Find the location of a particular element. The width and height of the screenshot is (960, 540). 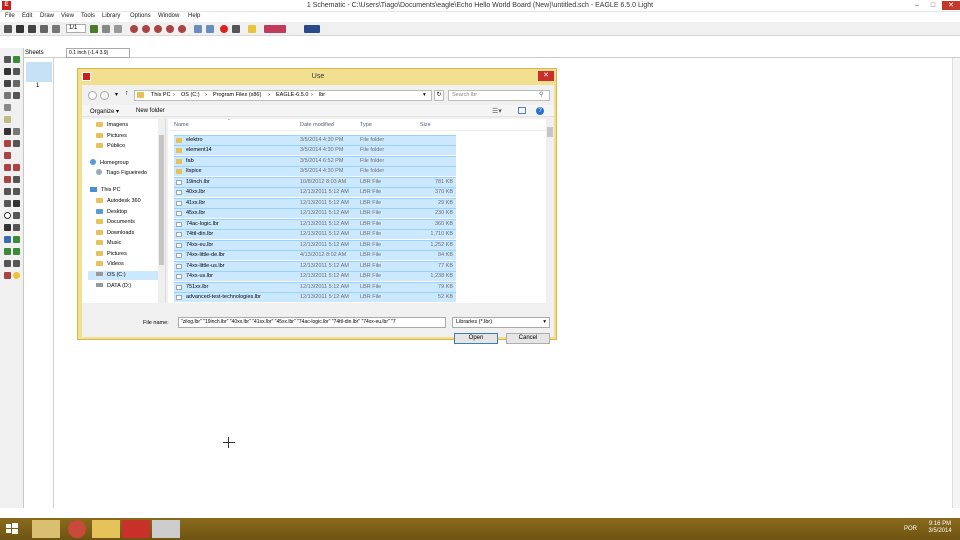

column-type: Type is located at coordinates (366, 125).